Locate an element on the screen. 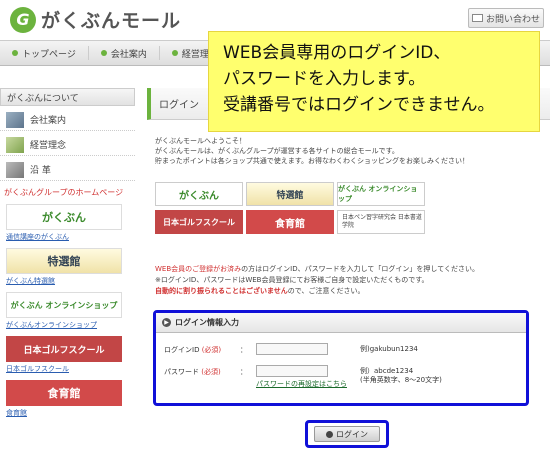 The height and width of the screenshot is (460, 550). banner-online-shop: がくぶん オンラインショップ is located at coordinates (64, 305).